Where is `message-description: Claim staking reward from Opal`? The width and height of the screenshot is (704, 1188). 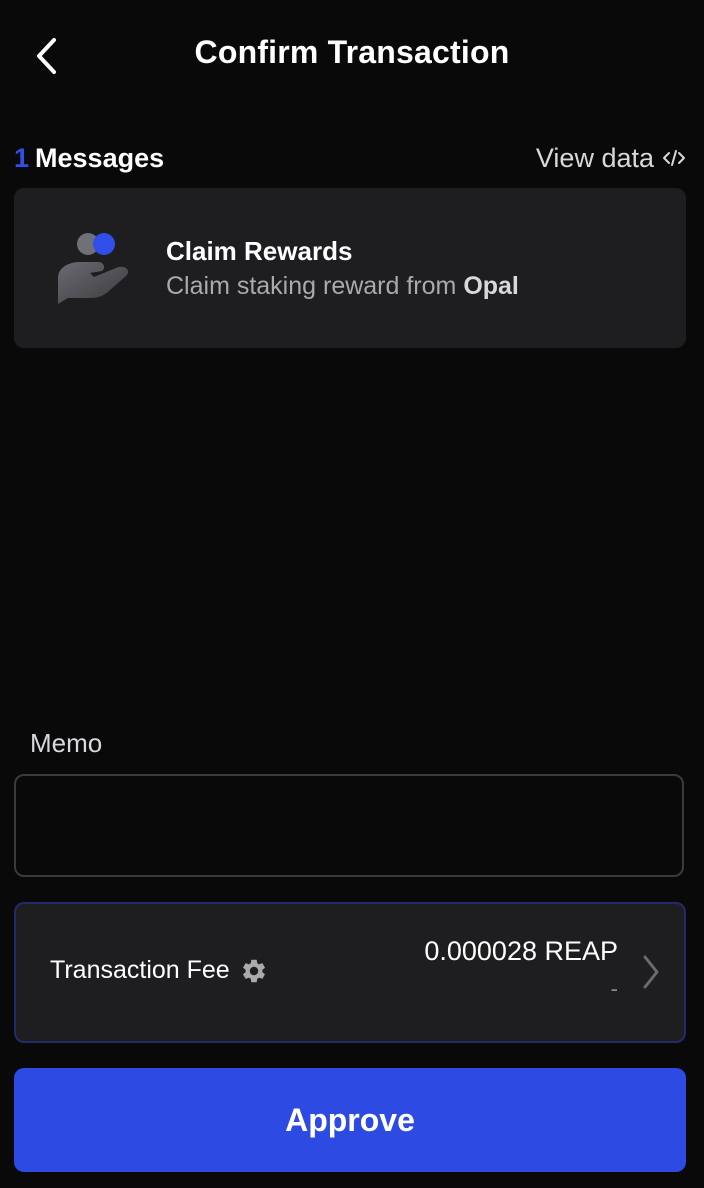 message-description: Claim staking reward from Opal is located at coordinates (342, 286).